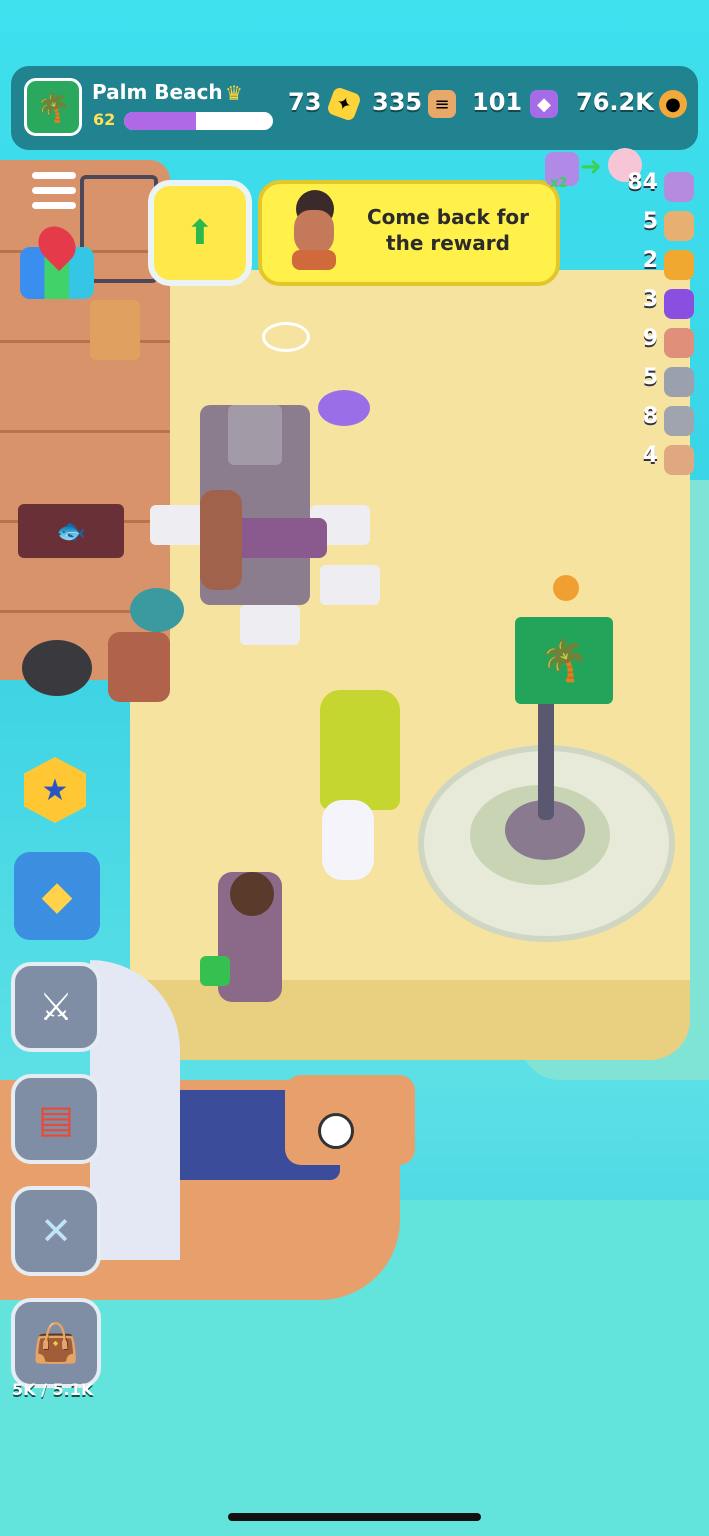  I want to click on inventory-count: 9, so click(650, 338).